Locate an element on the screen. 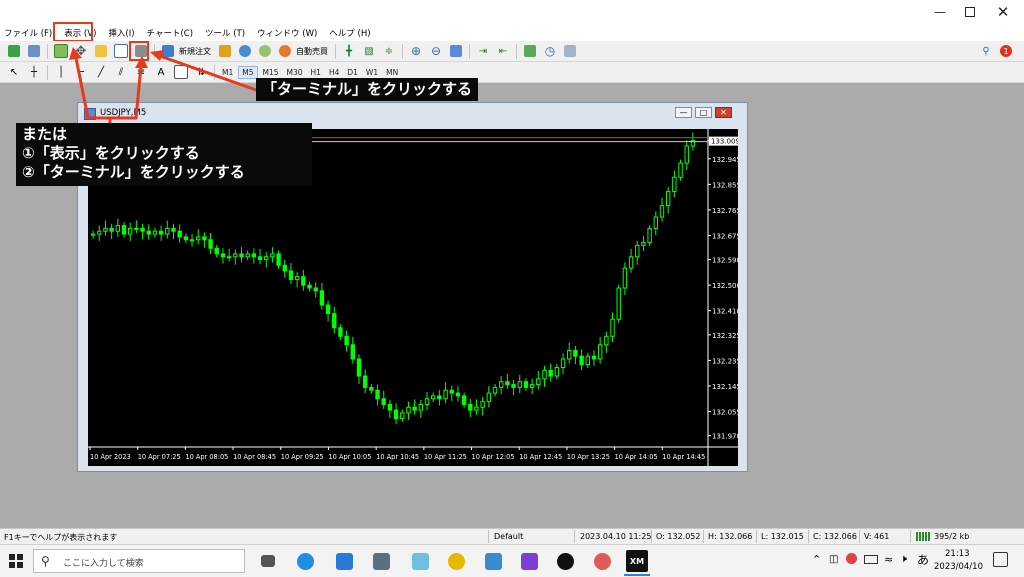 This screenshot has height=577, width=1024. vps-icon is located at coordinates (265, 51).